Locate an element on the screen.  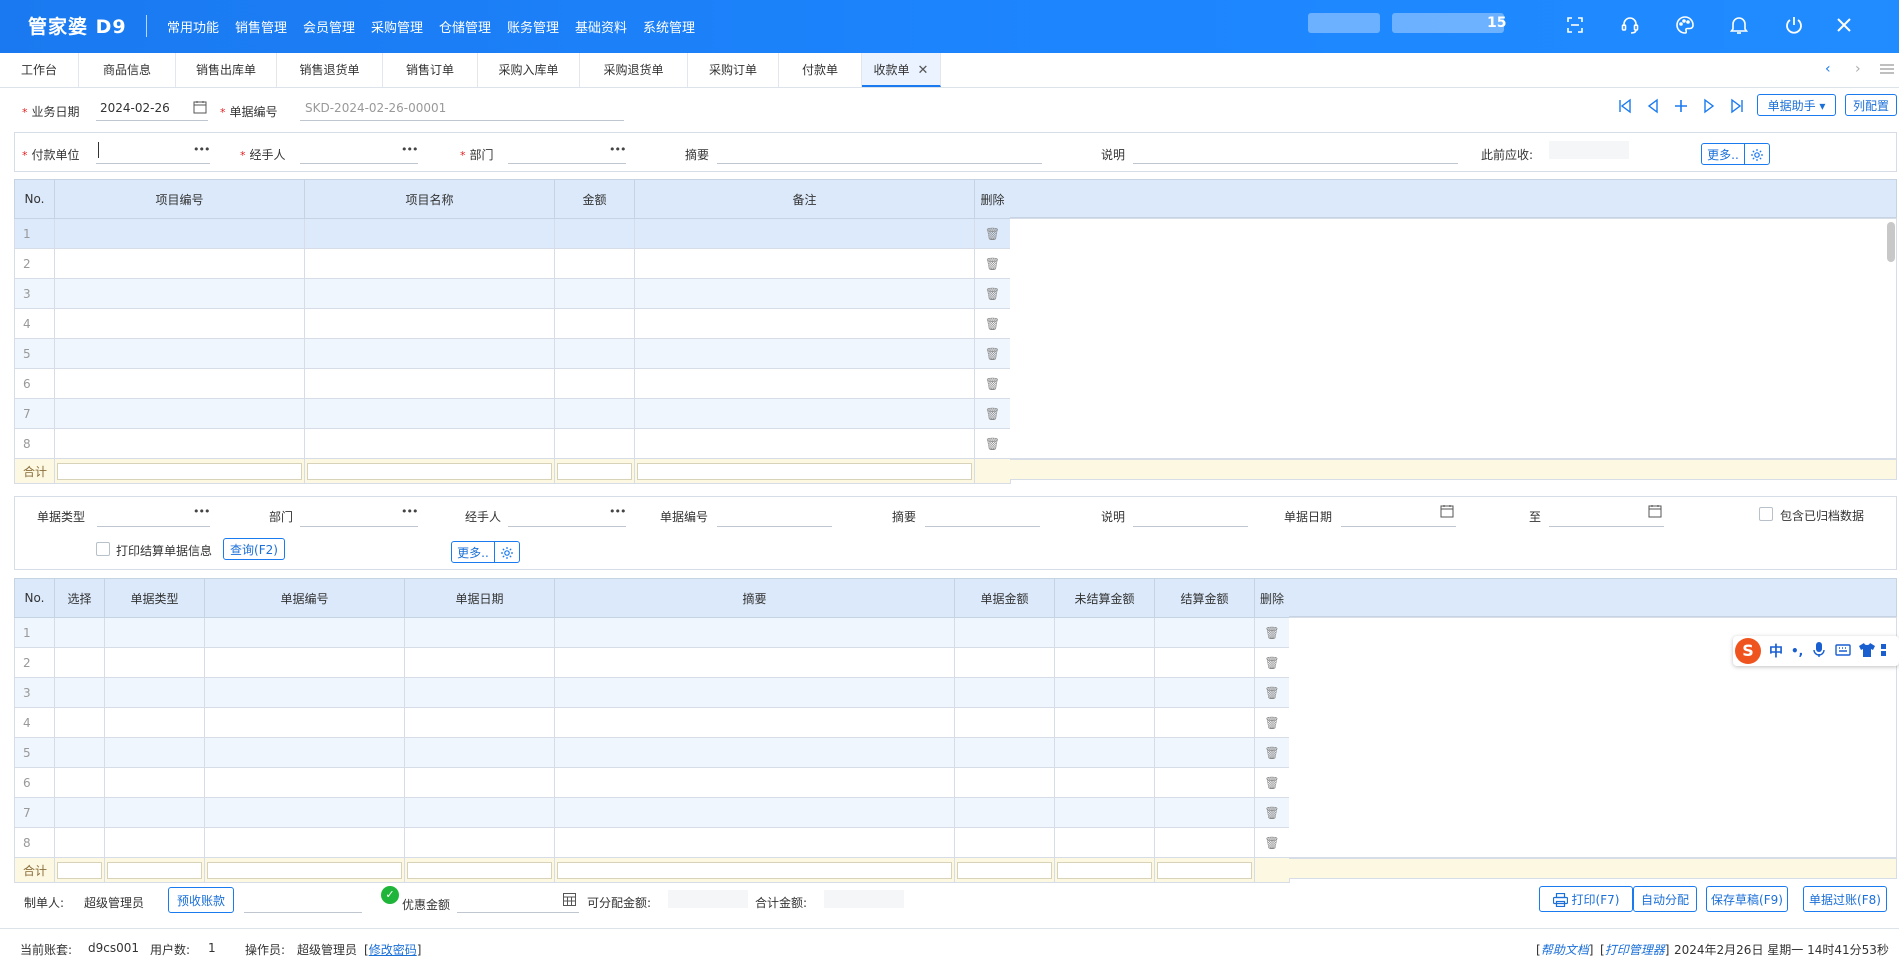
add-record-icon is located at coordinates (1682, 107).